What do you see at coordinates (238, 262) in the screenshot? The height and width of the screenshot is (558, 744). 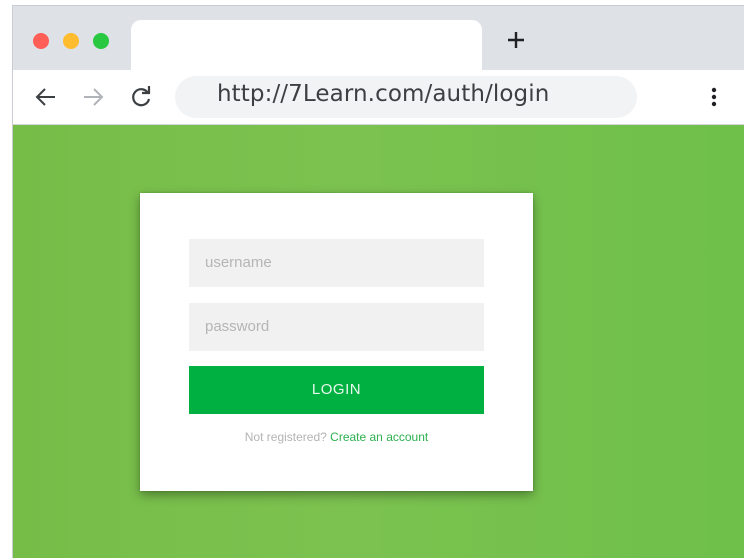 I see `username-placeholder: username` at bounding box center [238, 262].